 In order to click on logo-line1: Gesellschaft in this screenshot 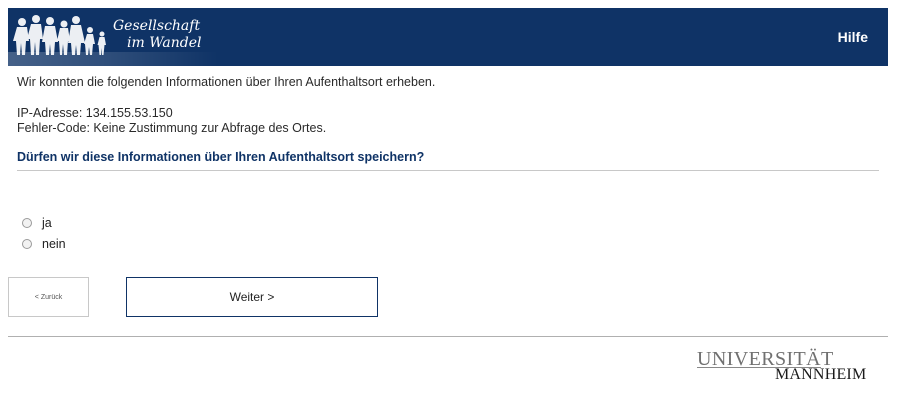, I will do `click(157, 26)`.